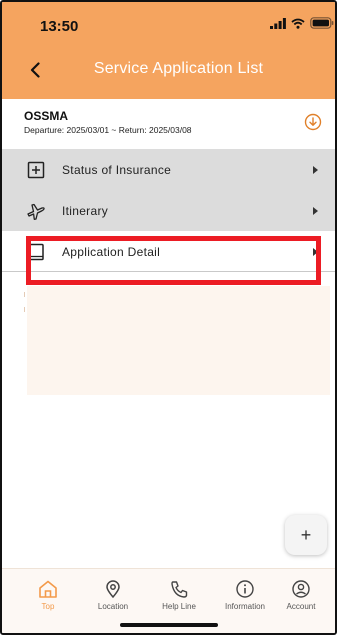  I want to click on signal-icon, so click(278, 23).